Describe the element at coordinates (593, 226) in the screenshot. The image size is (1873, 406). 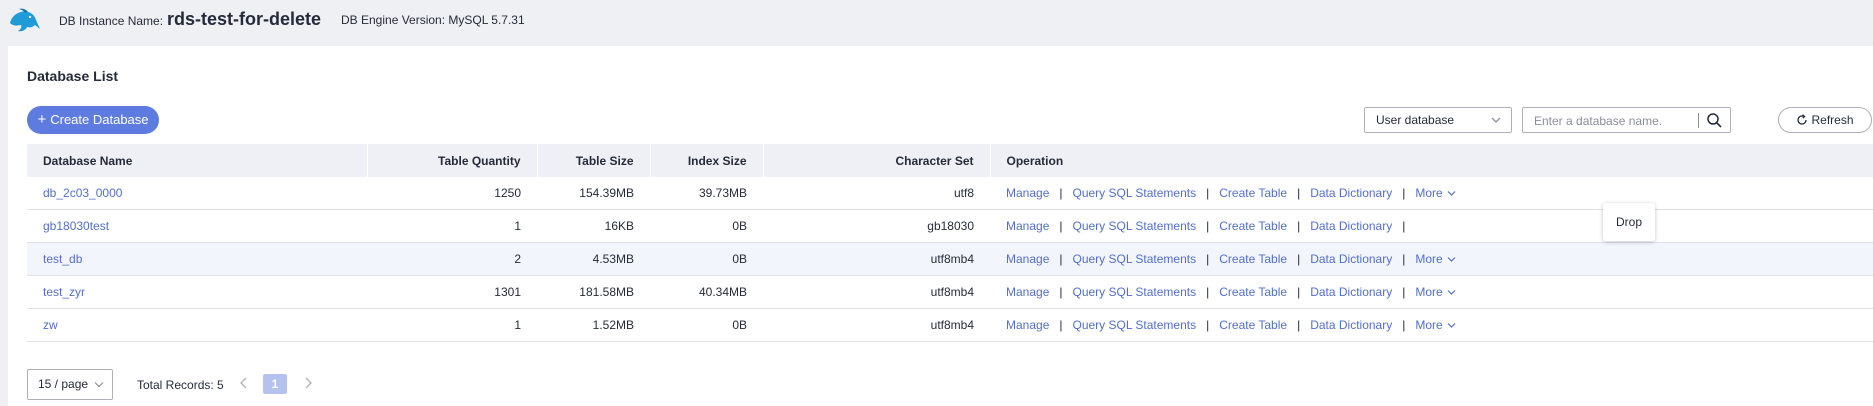
I see `table-size-cell: 16KB` at that location.